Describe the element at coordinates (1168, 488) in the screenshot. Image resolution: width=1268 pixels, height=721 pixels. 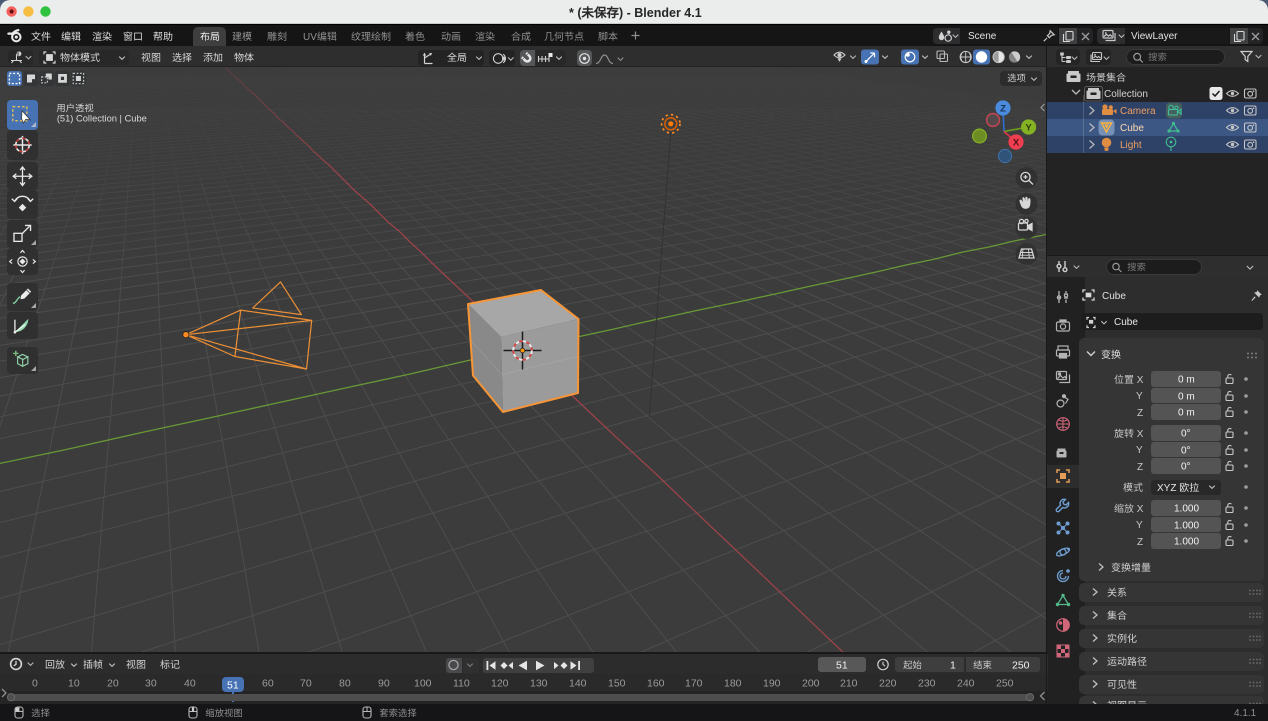
I see `svg-text: XYZ` at that location.